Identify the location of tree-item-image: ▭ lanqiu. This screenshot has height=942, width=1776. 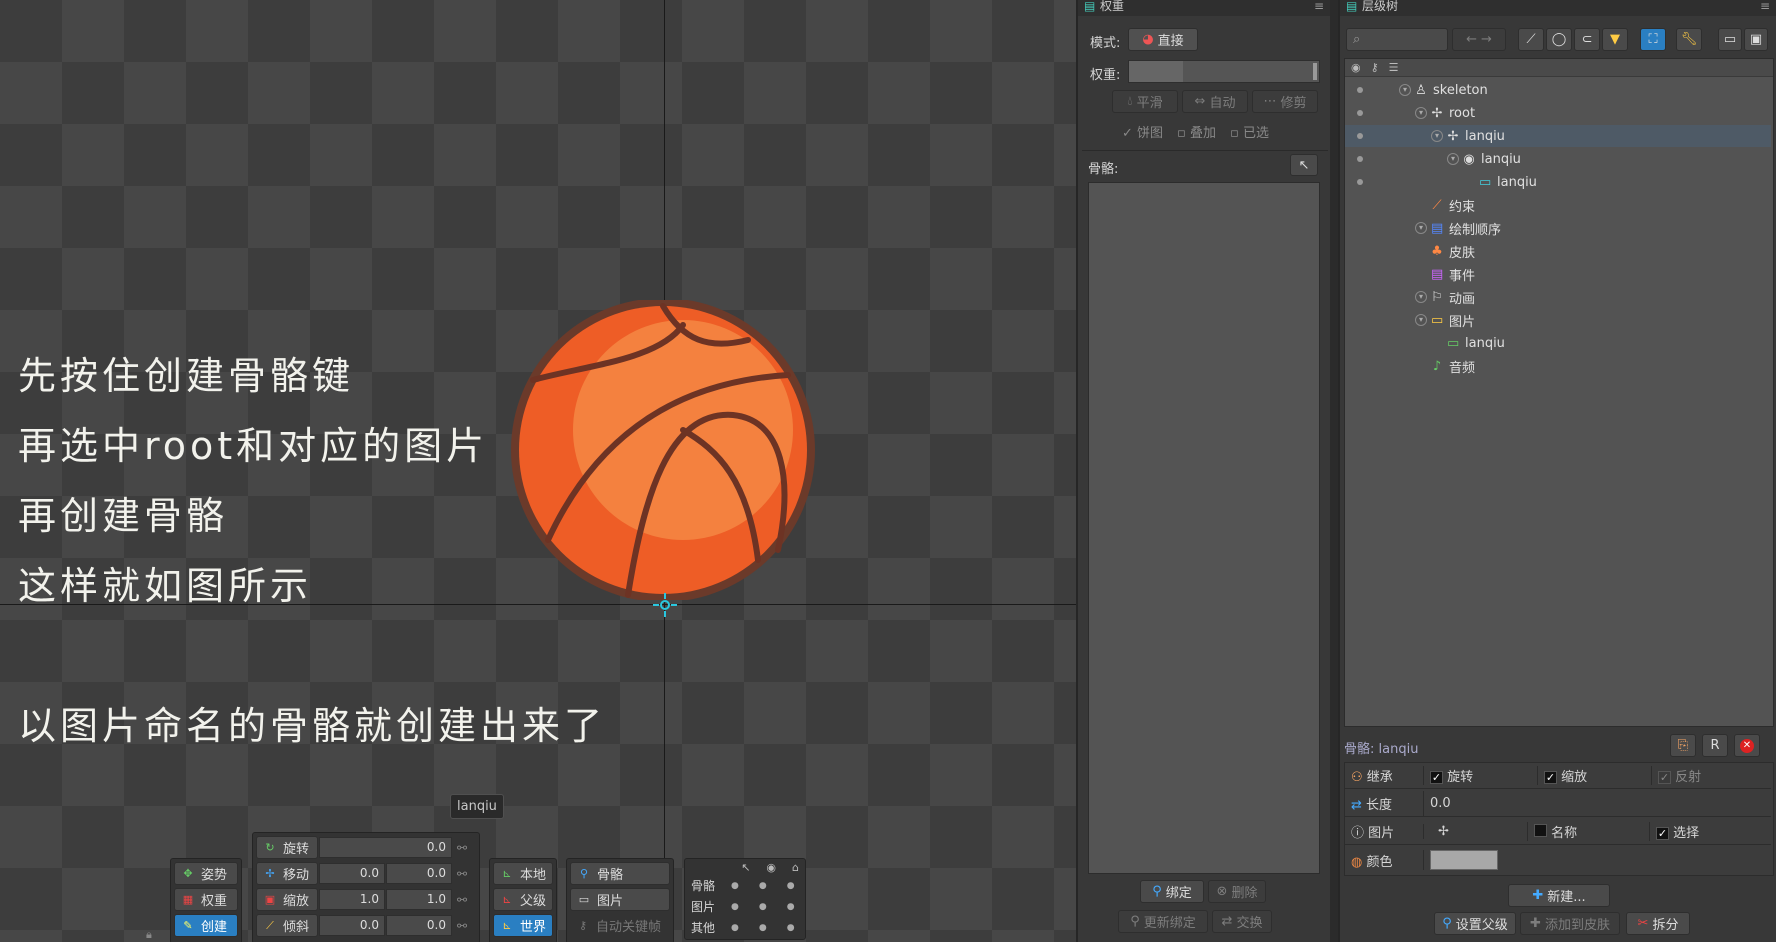
(1558, 343).